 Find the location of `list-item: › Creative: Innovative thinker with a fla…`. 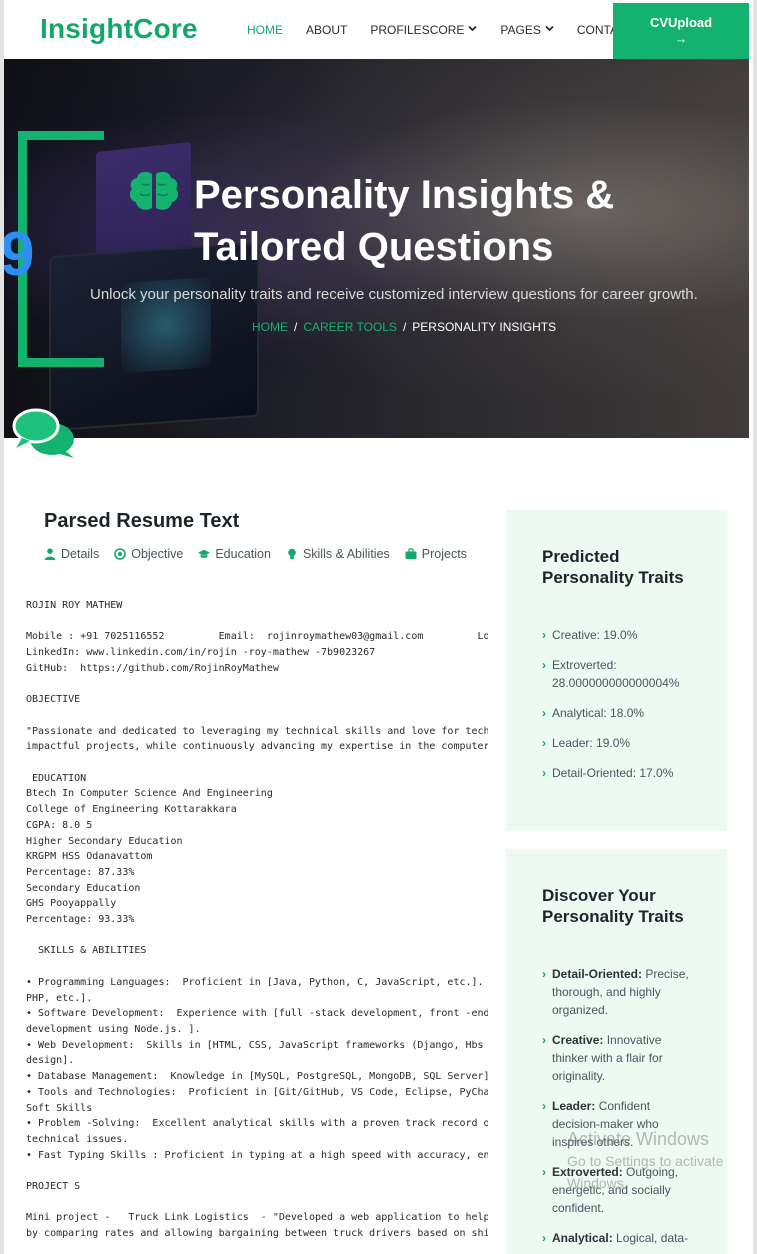

list-item: › Creative: Innovative thinker with a fla… is located at coordinates (617, 1058).